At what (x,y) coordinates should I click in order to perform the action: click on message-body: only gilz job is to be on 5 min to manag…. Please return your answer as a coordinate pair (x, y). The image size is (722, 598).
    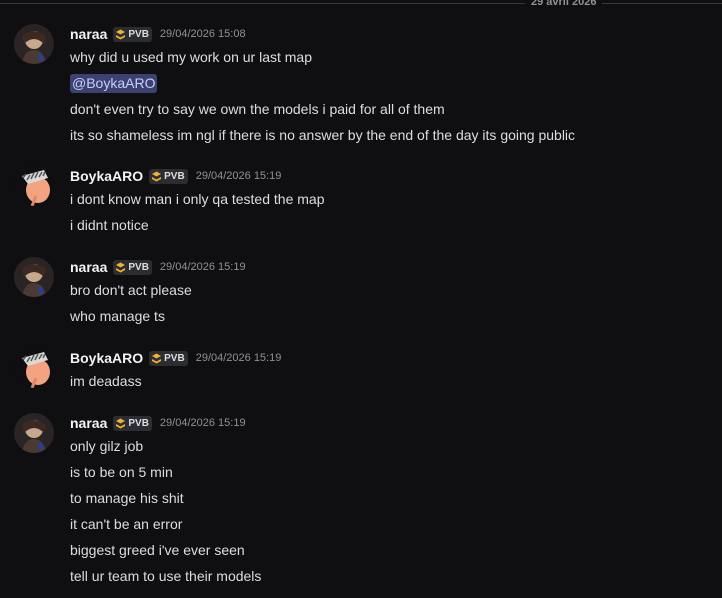
    Looking at the image, I should click on (165, 511).